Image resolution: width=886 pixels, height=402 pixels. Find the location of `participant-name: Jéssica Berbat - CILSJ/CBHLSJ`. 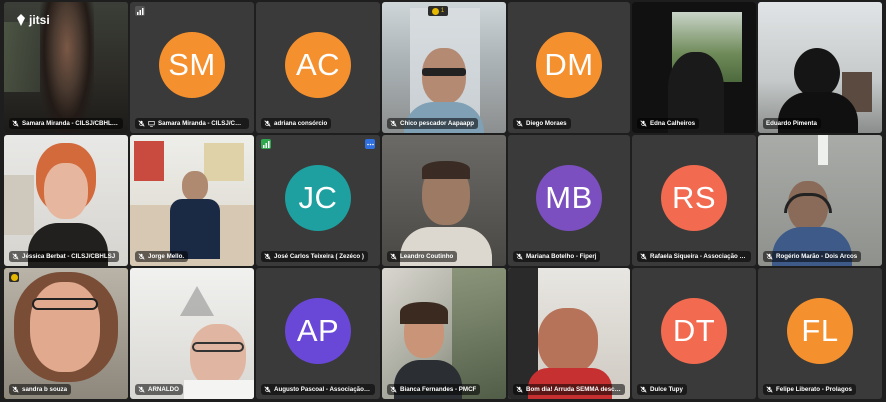

participant-name: Jéssica Berbat - CILSJ/CBHLSJ is located at coordinates (69, 256).